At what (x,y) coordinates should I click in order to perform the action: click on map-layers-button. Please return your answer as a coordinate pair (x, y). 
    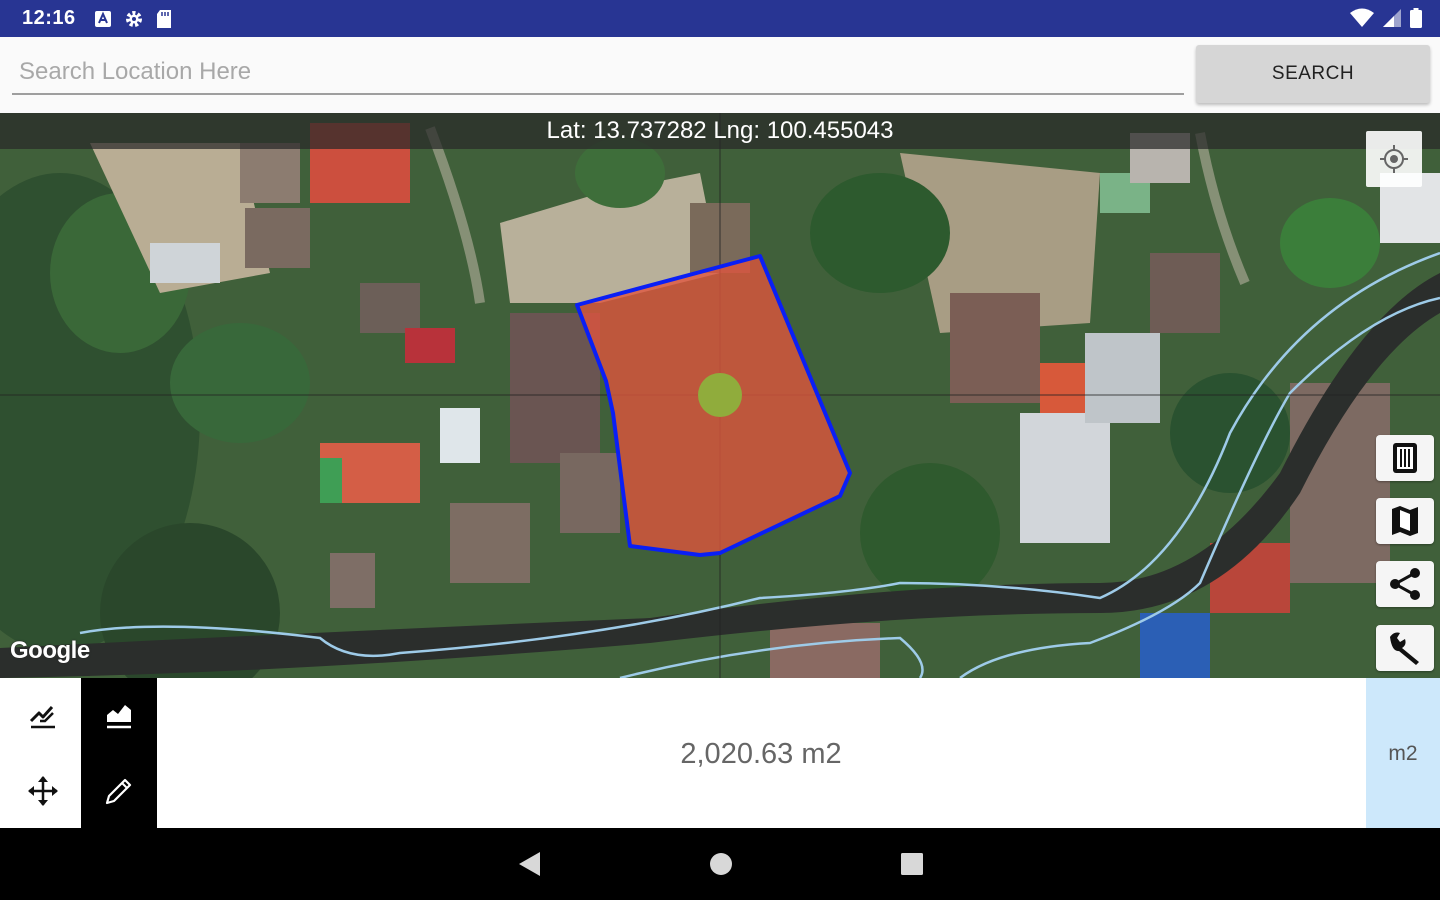
    Looking at the image, I should click on (1405, 521).